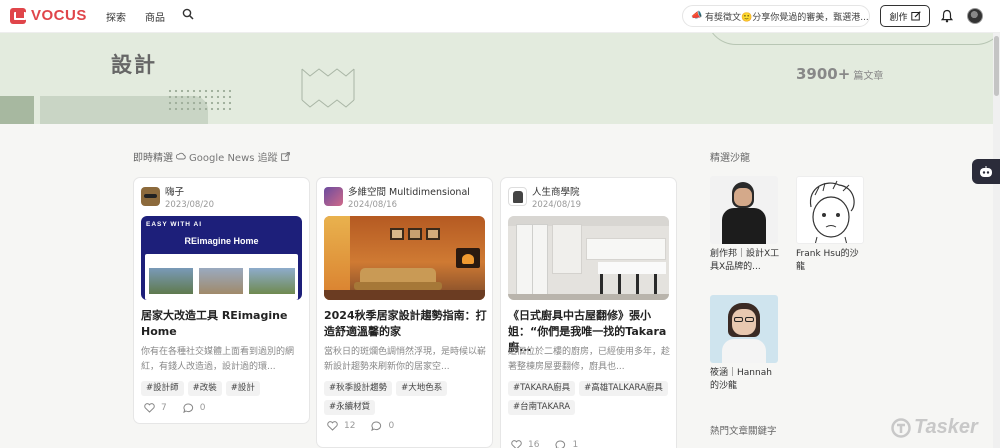 This screenshot has height=448, width=1000. Describe the element at coordinates (223, 324) in the screenshot. I see `article-title: 居家大改造工具 REimagine Home` at that location.